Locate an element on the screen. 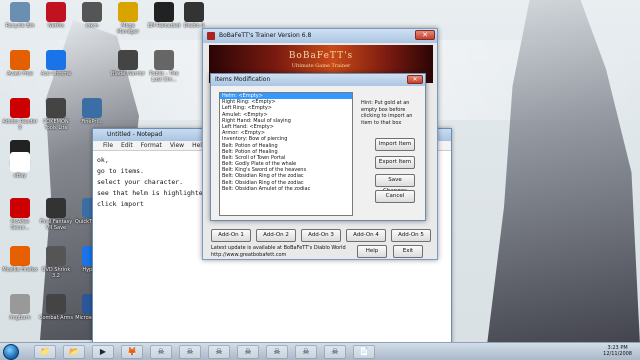 This screenshot has width=640, height=360. desktop-icon-label: ImgBurn is located at coordinates (20, 318).